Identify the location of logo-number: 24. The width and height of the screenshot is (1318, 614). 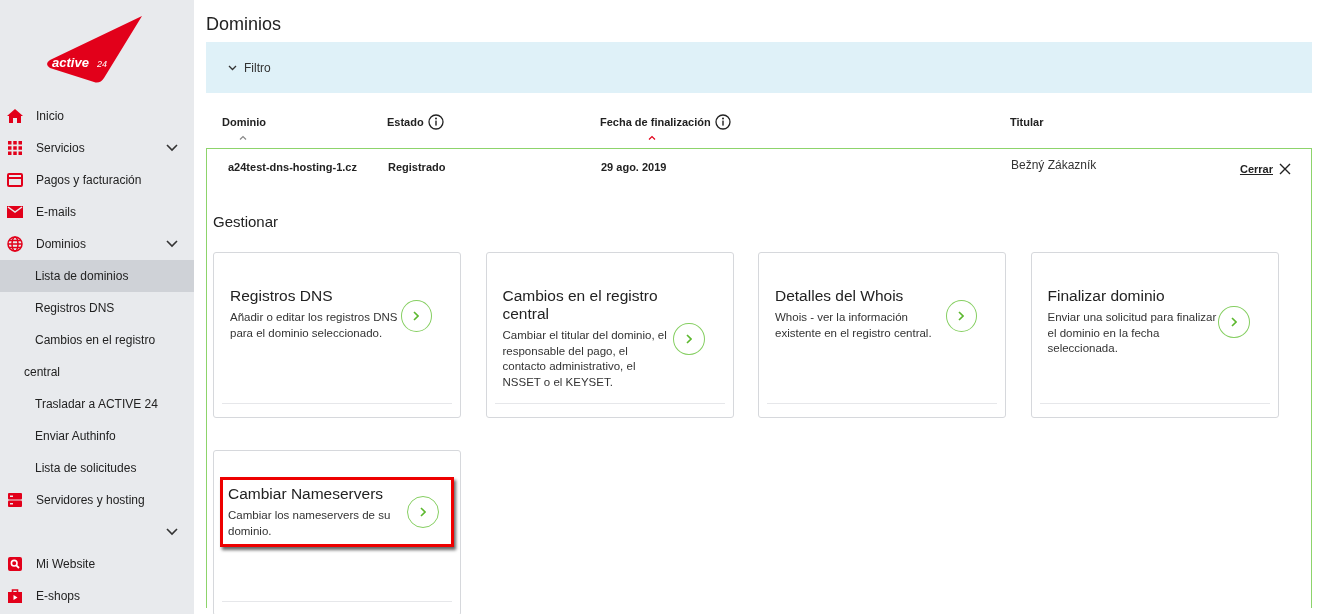
(102, 64).